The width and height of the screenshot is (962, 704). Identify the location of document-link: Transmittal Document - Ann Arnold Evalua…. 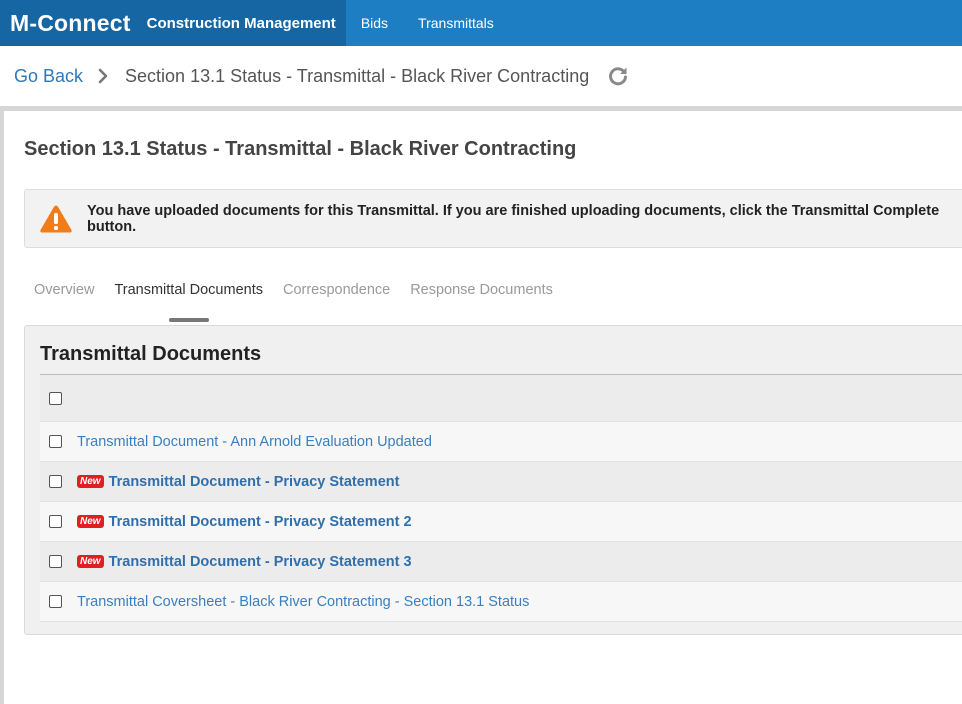
(254, 442).